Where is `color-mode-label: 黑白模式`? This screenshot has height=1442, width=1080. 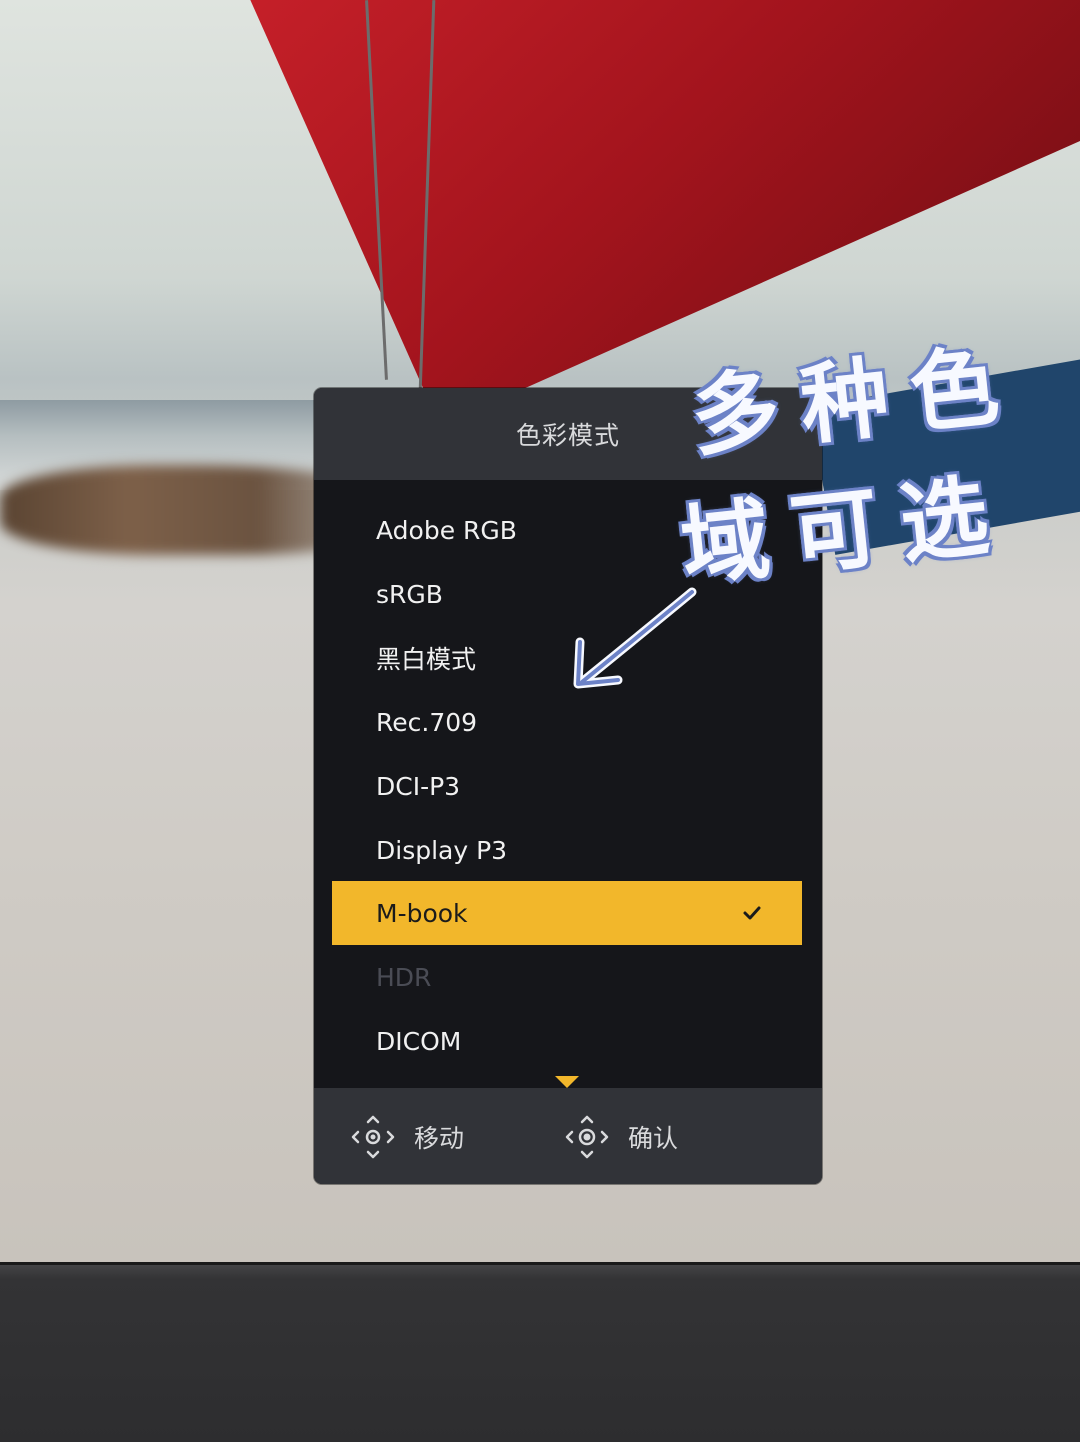
color-mode-label: 黑白模式 is located at coordinates (426, 659).